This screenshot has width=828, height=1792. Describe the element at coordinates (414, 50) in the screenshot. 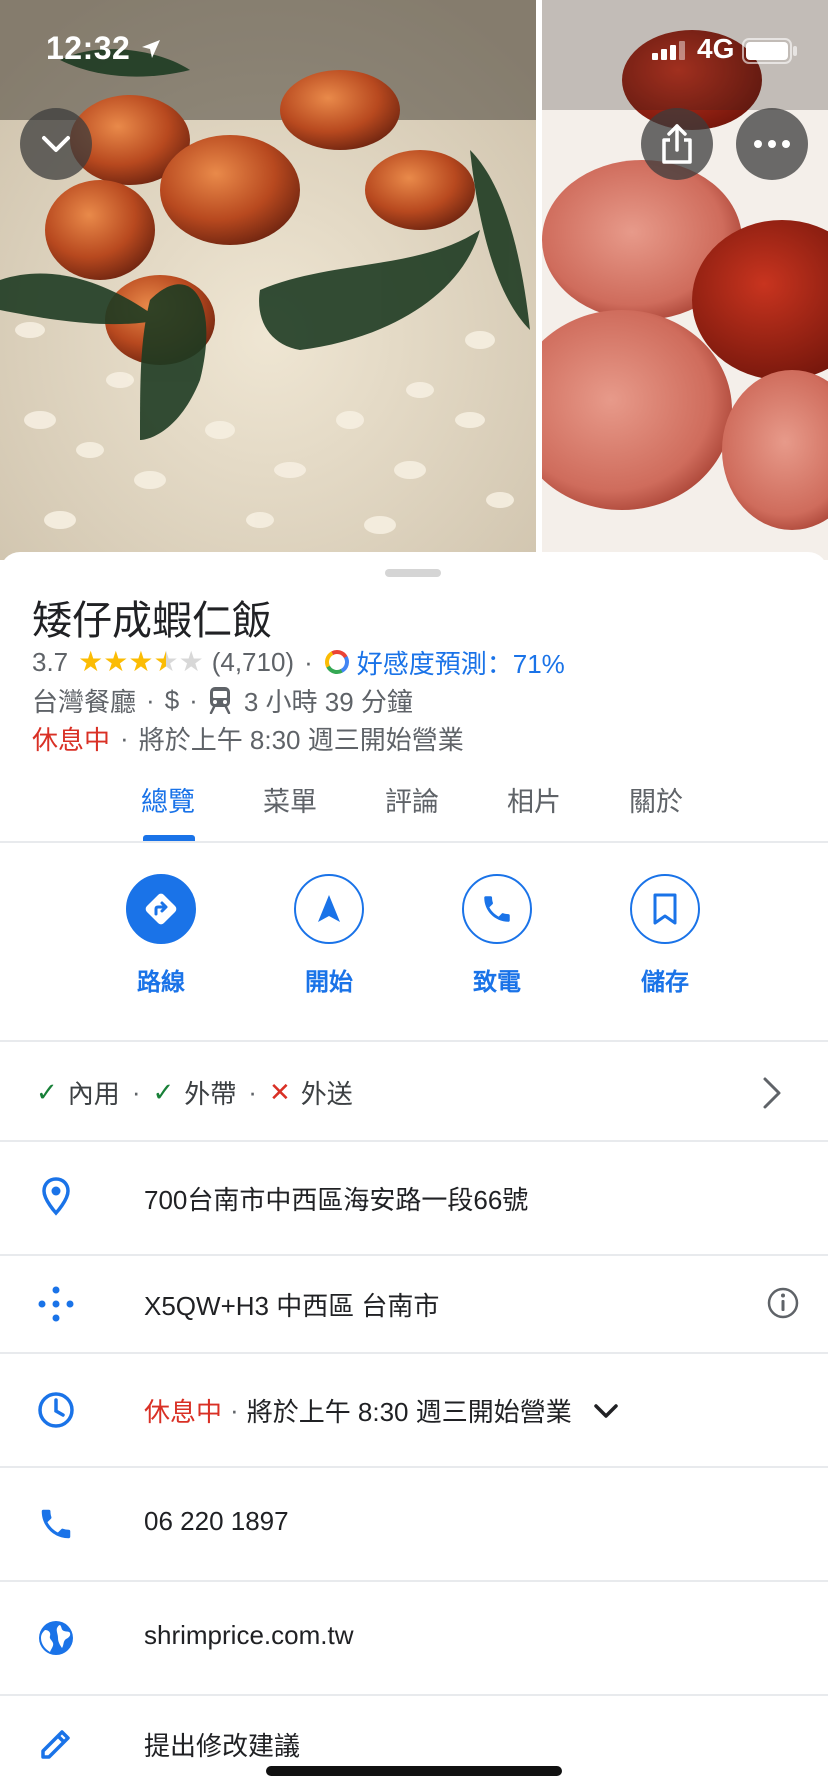

I see `status-bar: 12:32 4G` at that location.